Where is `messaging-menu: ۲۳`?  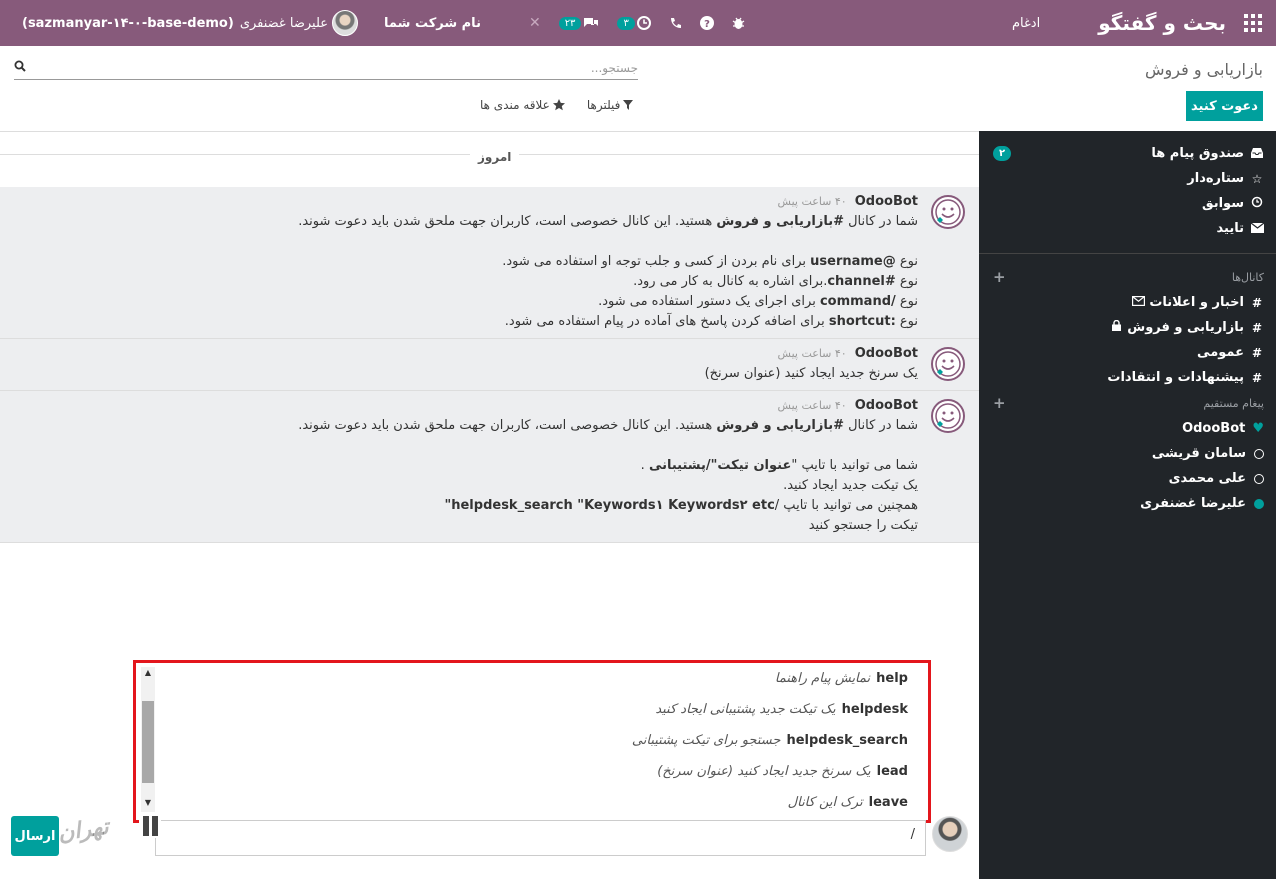 messaging-menu: ۲۳ is located at coordinates (579, 23).